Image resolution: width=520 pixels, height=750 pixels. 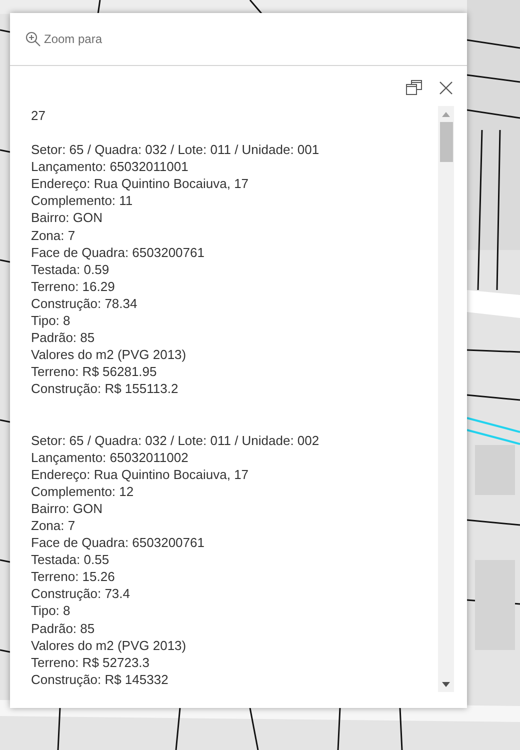 I want to click on attribute-line: Construção: 73.4, so click(x=81, y=593).